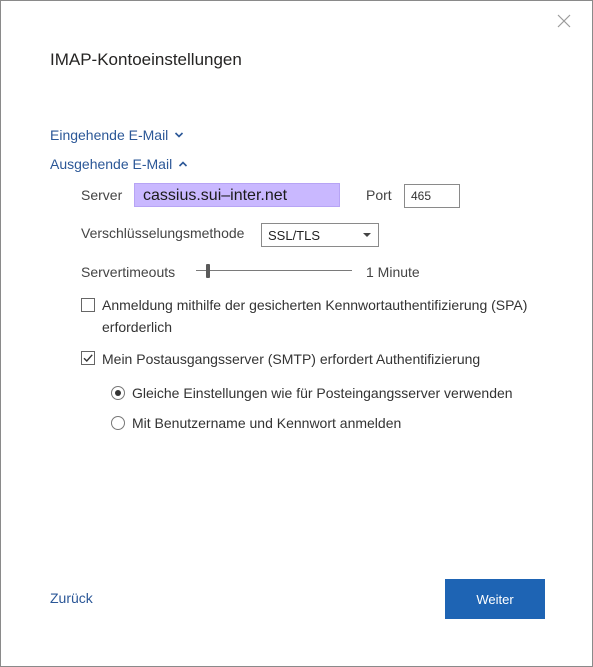 The image size is (593, 667). I want to click on port-label: Port, so click(379, 195).